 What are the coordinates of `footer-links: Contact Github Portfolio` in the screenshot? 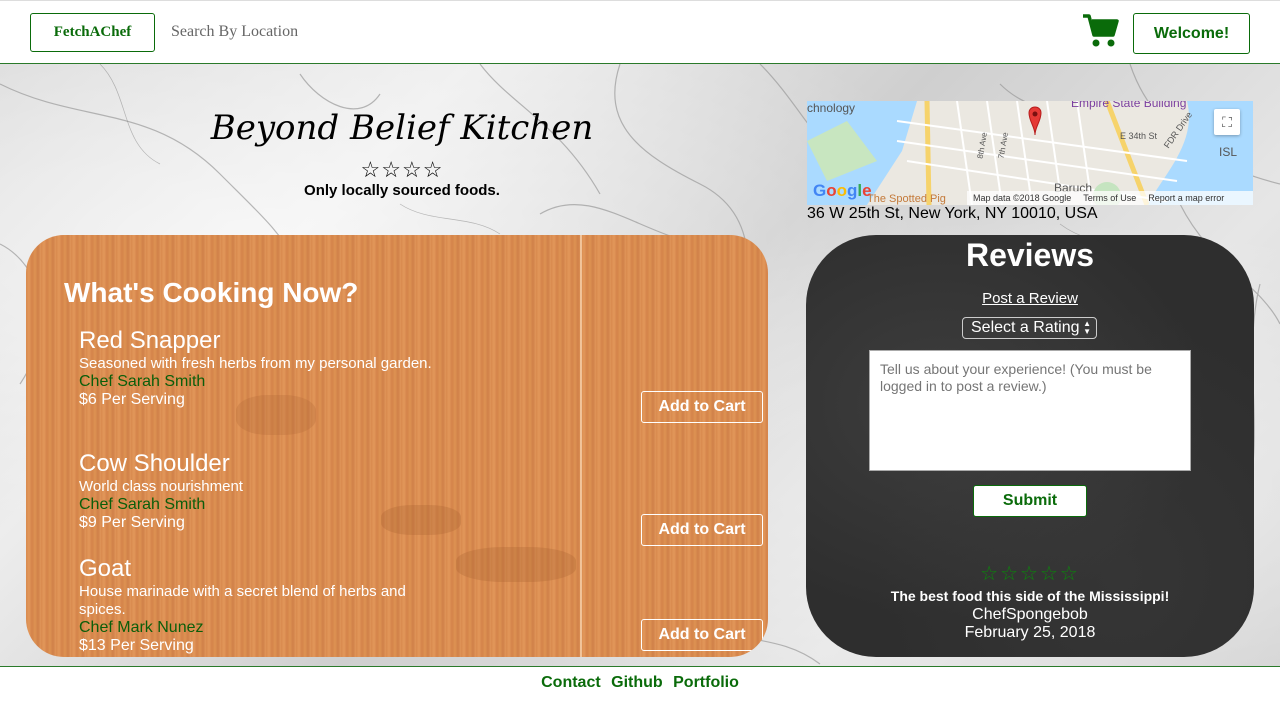 It's located at (640, 683).